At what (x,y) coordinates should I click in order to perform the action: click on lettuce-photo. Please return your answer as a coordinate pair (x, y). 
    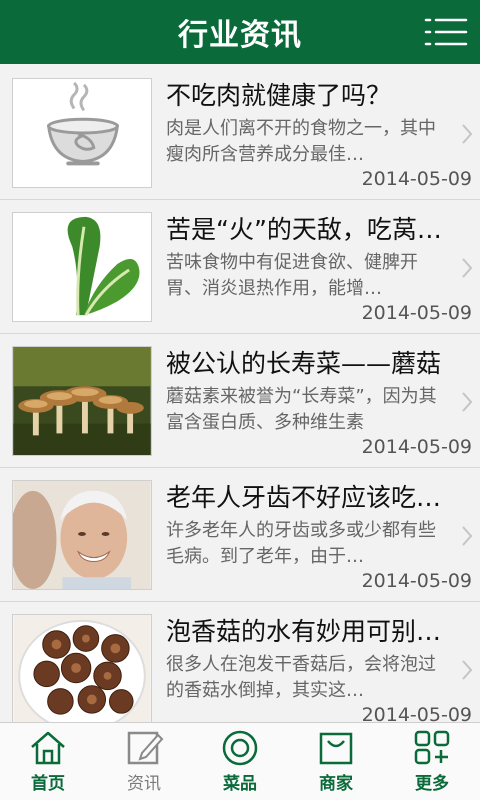
    Looking at the image, I should click on (82, 267).